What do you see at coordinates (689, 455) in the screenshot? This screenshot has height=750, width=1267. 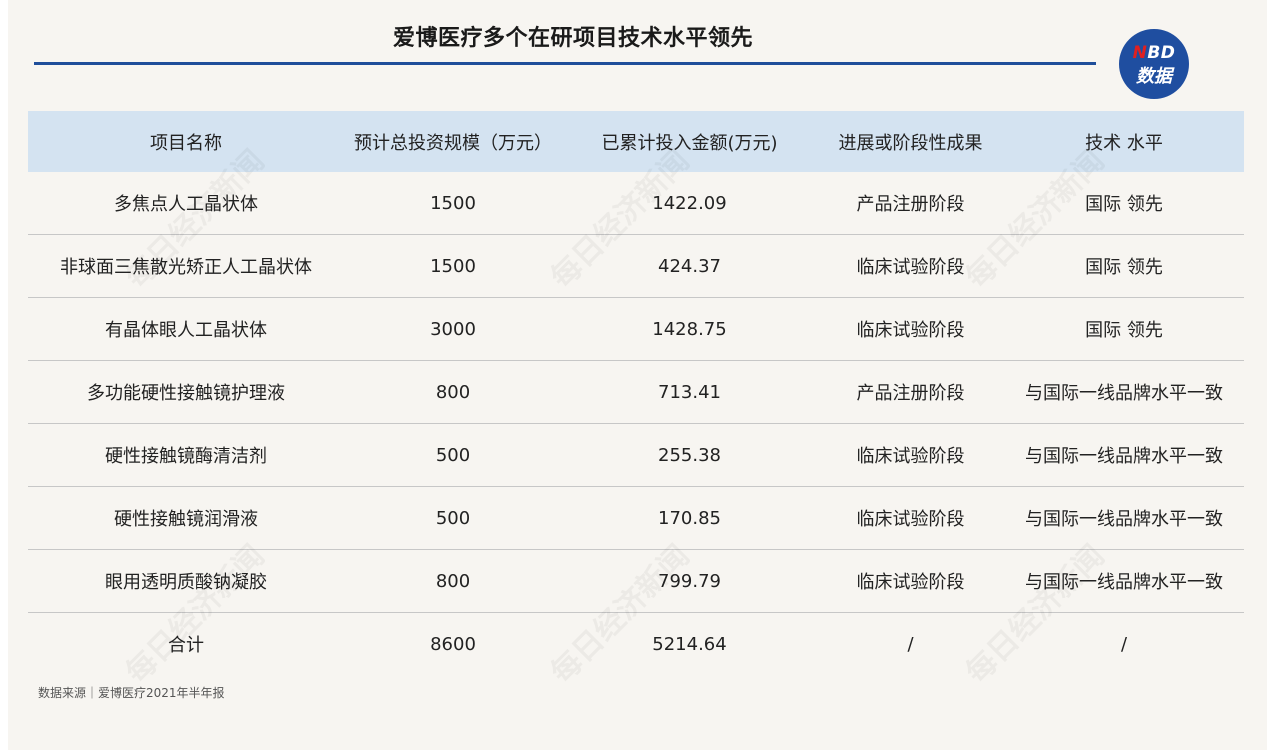 I see `cell-invested-amount: 255.38` at bounding box center [689, 455].